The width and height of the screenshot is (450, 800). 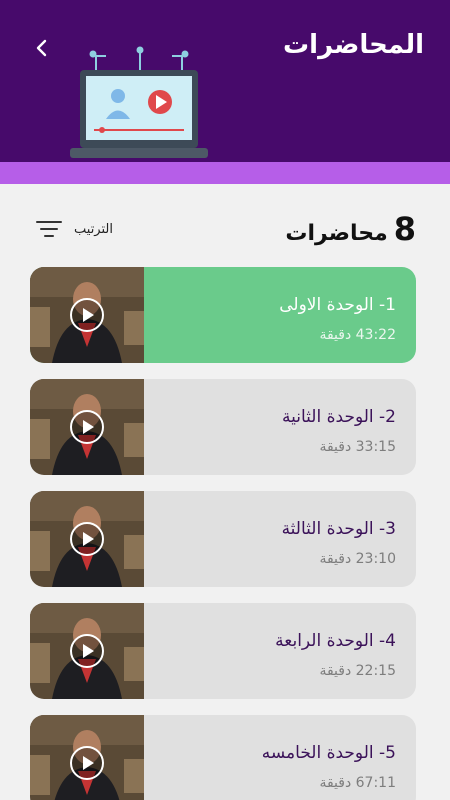 What do you see at coordinates (223, 315) in the screenshot?
I see `lecture-card: 1- الوحدة الاولى 43:22 دقيقة` at bounding box center [223, 315].